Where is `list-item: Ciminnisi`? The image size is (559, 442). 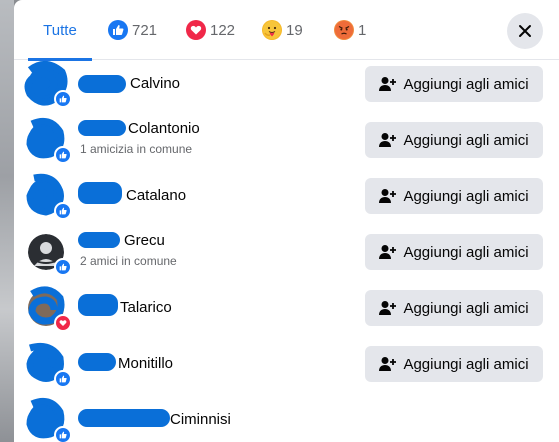
list-item: Ciminnisi is located at coordinates (286, 417).